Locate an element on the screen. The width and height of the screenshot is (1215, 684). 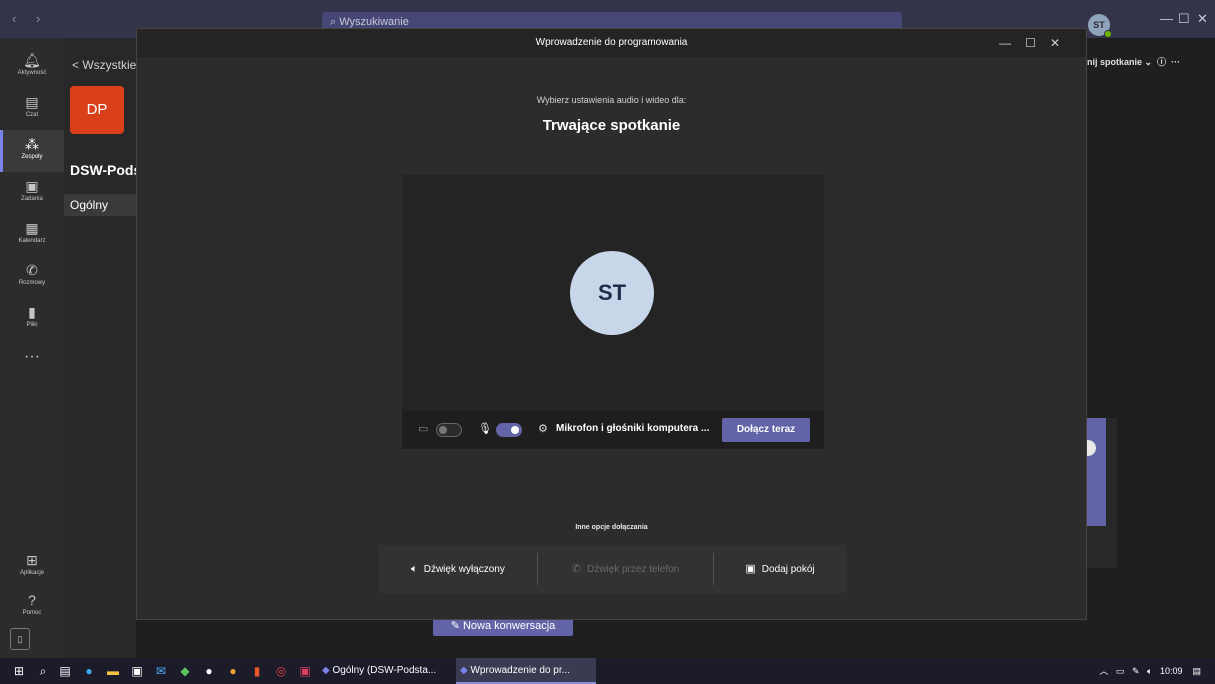
join-now-button: Dołącz teraz is located at coordinates (766, 430).